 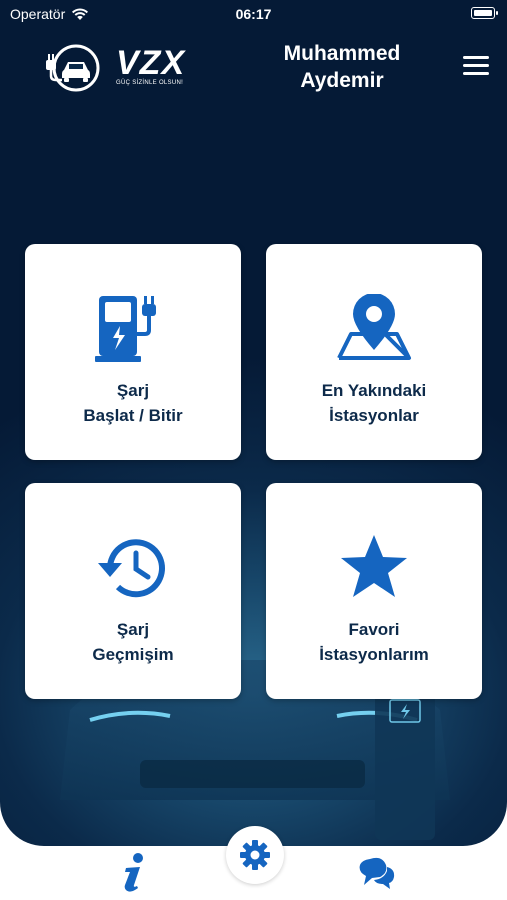 What do you see at coordinates (484, 13) in the screenshot?
I see `battery-icon` at bounding box center [484, 13].